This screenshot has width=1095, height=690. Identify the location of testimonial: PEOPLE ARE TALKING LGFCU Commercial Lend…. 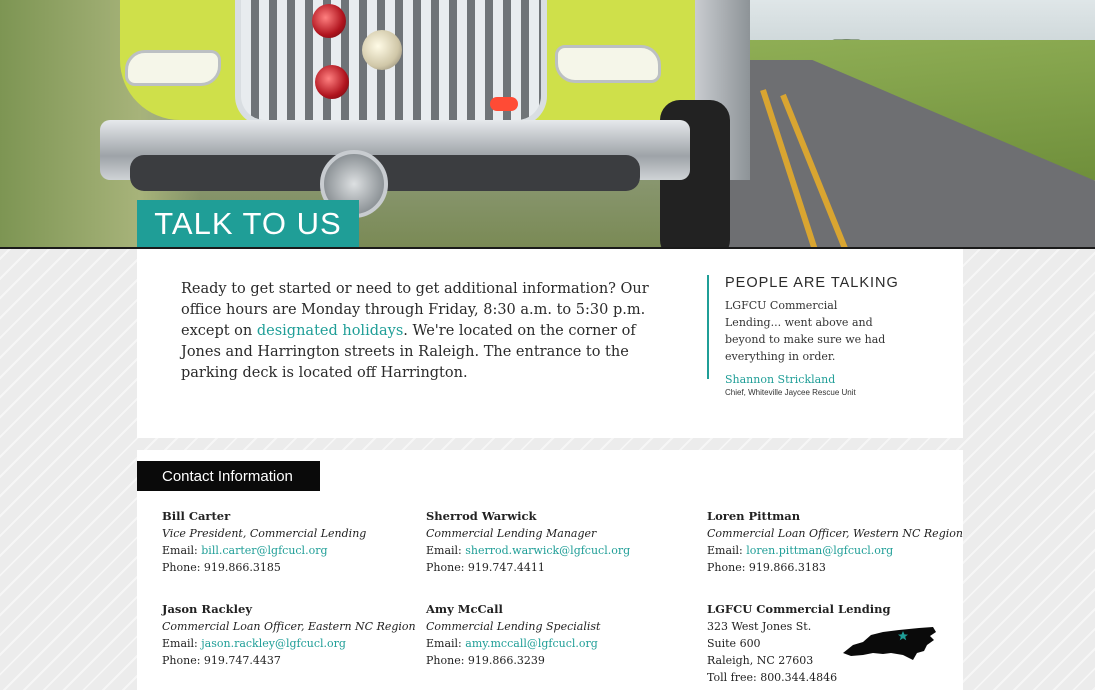
(831, 336).